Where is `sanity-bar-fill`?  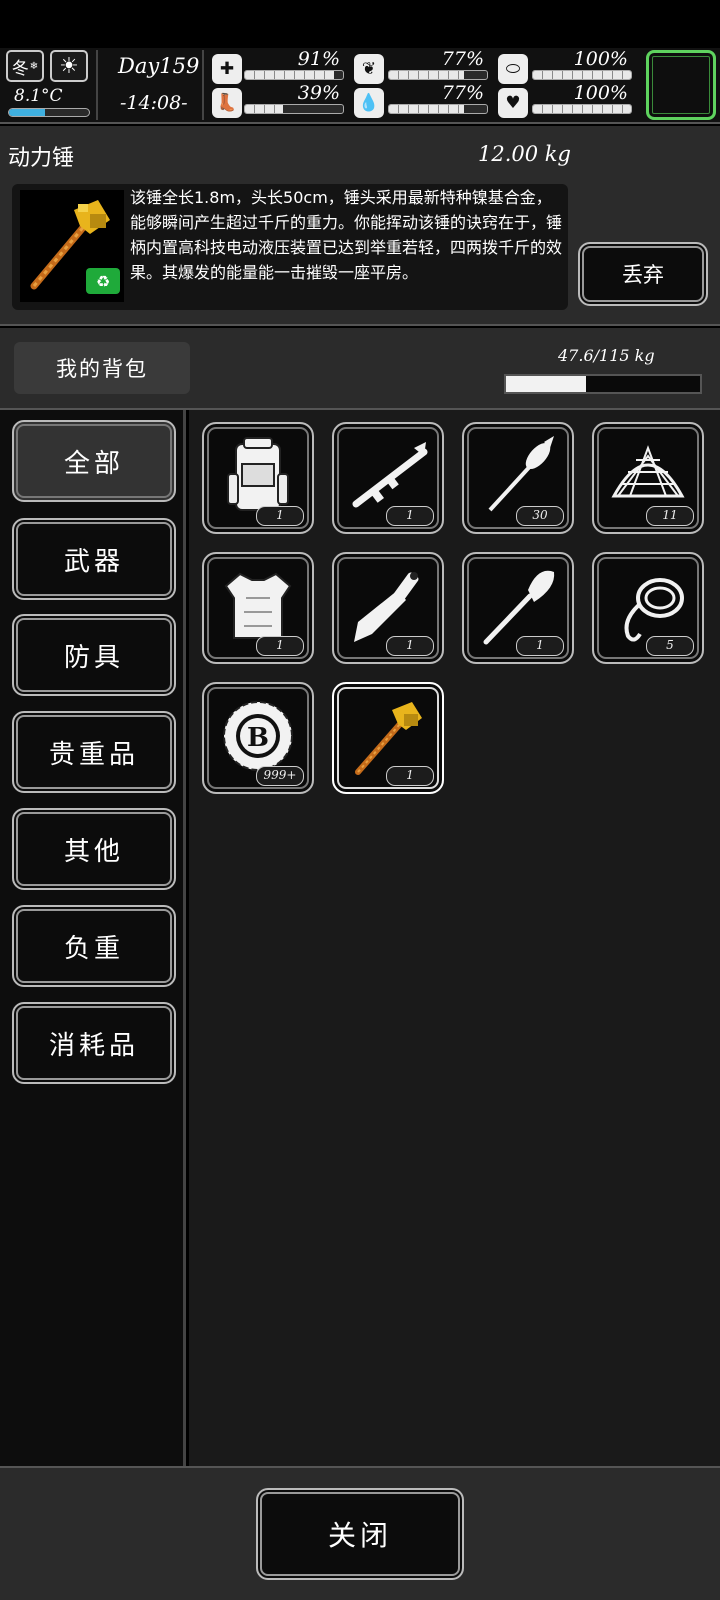 sanity-bar-fill is located at coordinates (582, 75).